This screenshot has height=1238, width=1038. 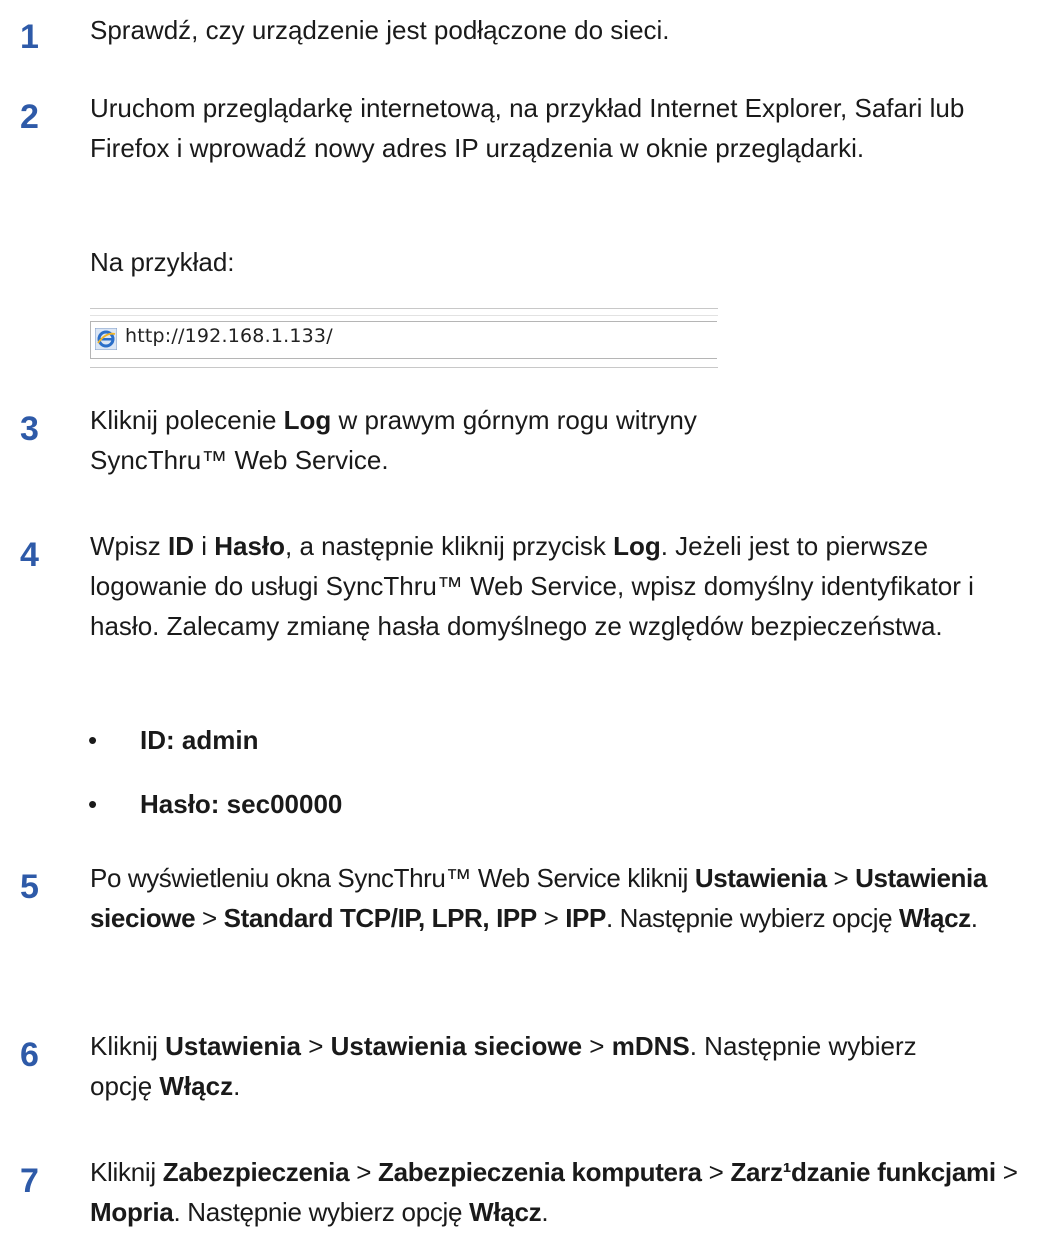 What do you see at coordinates (204, 546) in the screenshot?
I see `text-segment: i` at bounding box center [204, 546].